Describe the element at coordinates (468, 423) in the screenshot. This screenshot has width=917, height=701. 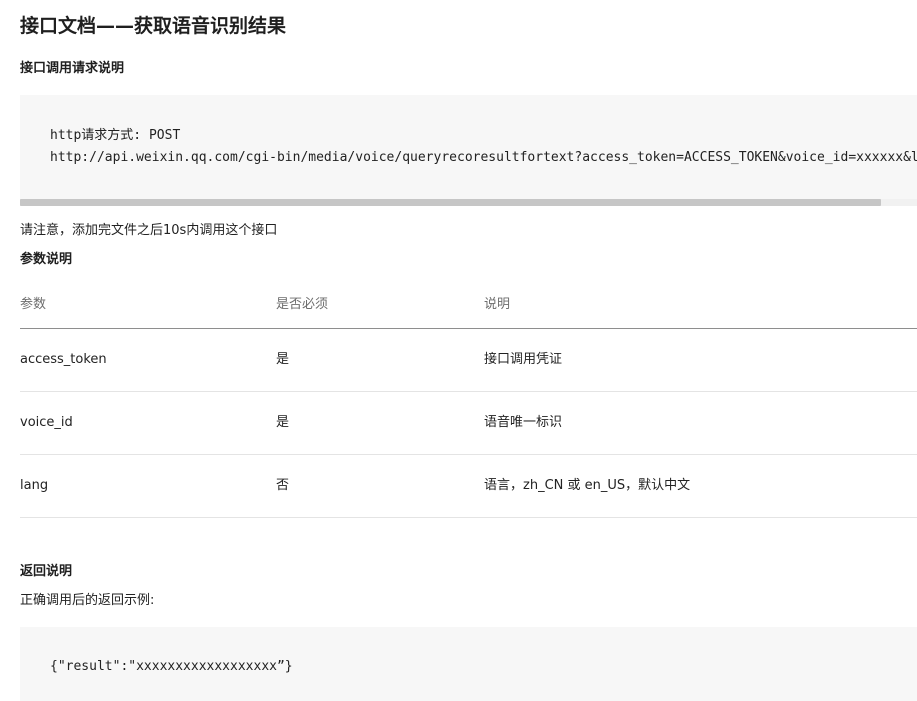
I see `table-row: voice_id 是 语音唯一标识` at that location.